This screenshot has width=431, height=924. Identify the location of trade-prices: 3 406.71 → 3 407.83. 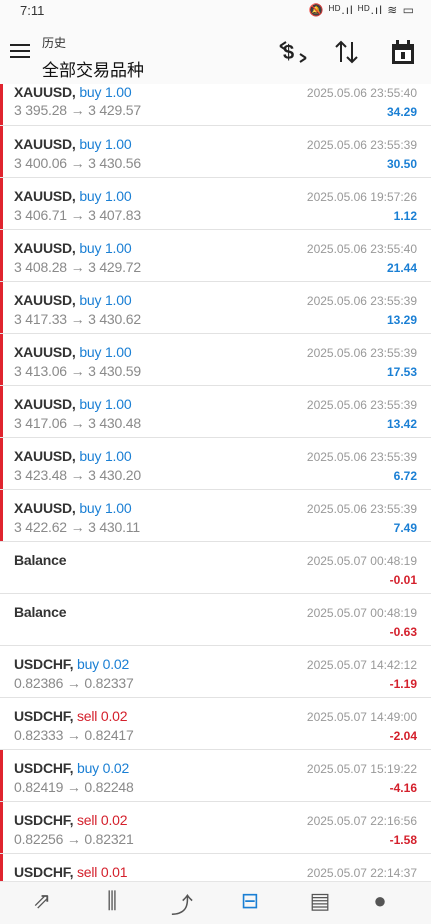
(77, 215).